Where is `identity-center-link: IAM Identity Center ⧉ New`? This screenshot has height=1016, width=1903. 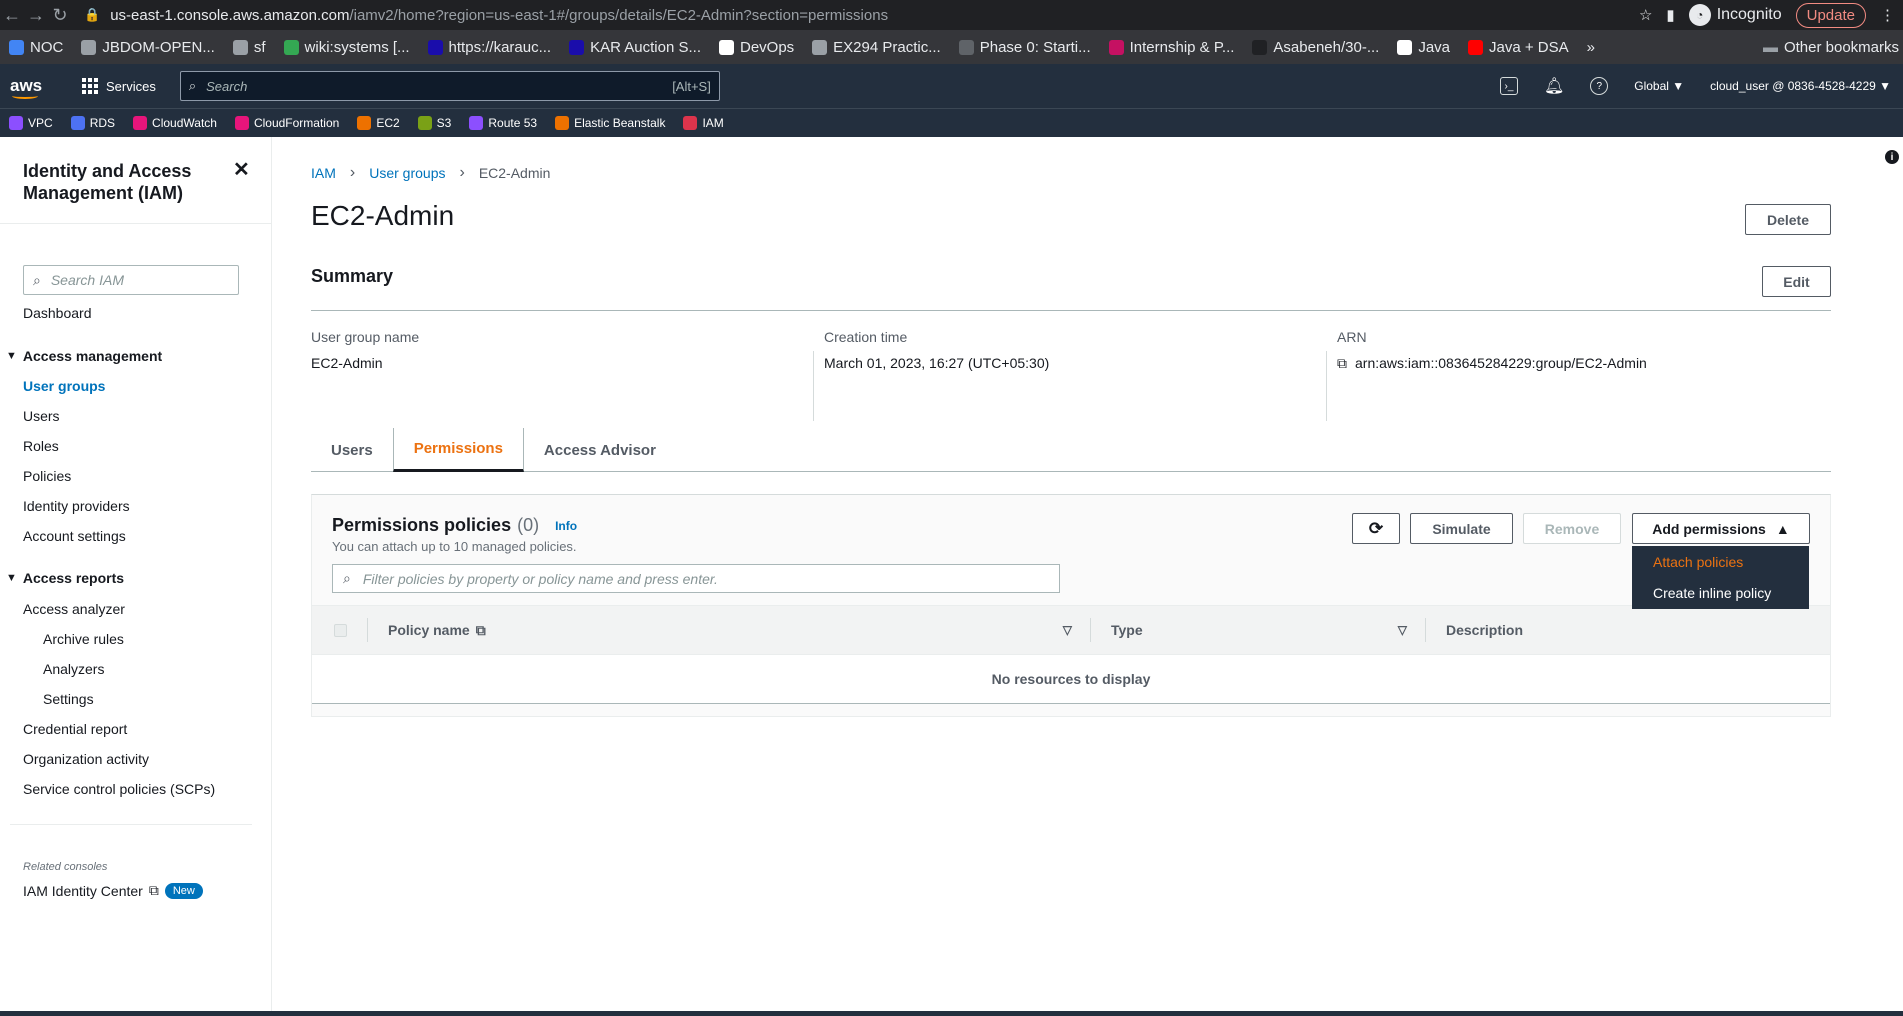
identity-center-link: IAM Identity Center ⧉ New is located at coordinates (113, 890).